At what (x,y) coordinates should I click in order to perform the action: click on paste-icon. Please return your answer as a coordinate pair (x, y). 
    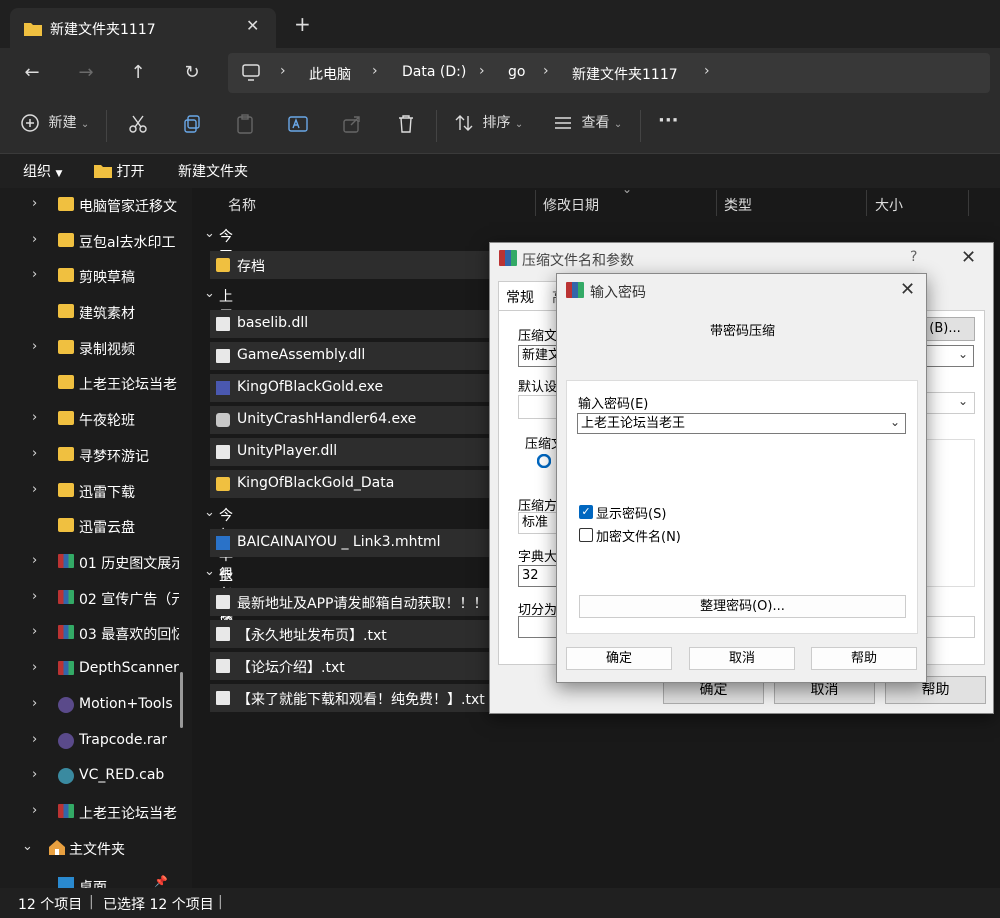
    Looking at the image, I should click on (245, 124).